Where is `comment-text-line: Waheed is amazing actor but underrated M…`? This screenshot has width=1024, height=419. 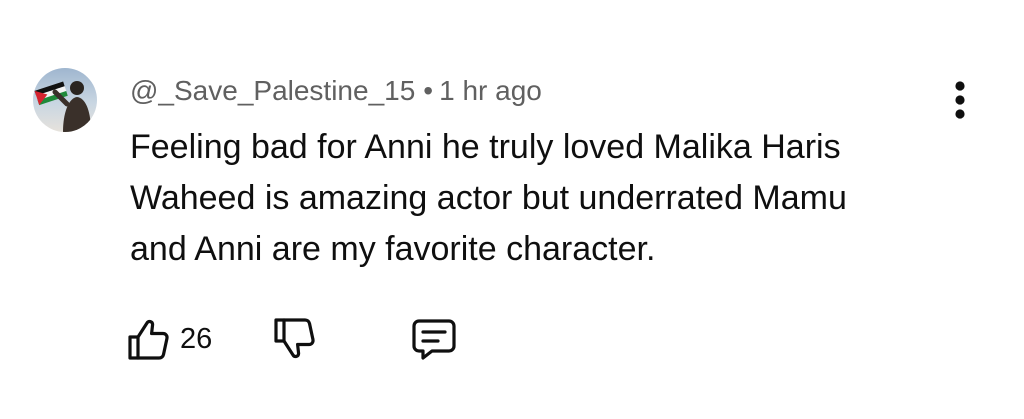 comment-text-line: Waheed is amazing actor but underrated M… is located at coordinates (488, 198).